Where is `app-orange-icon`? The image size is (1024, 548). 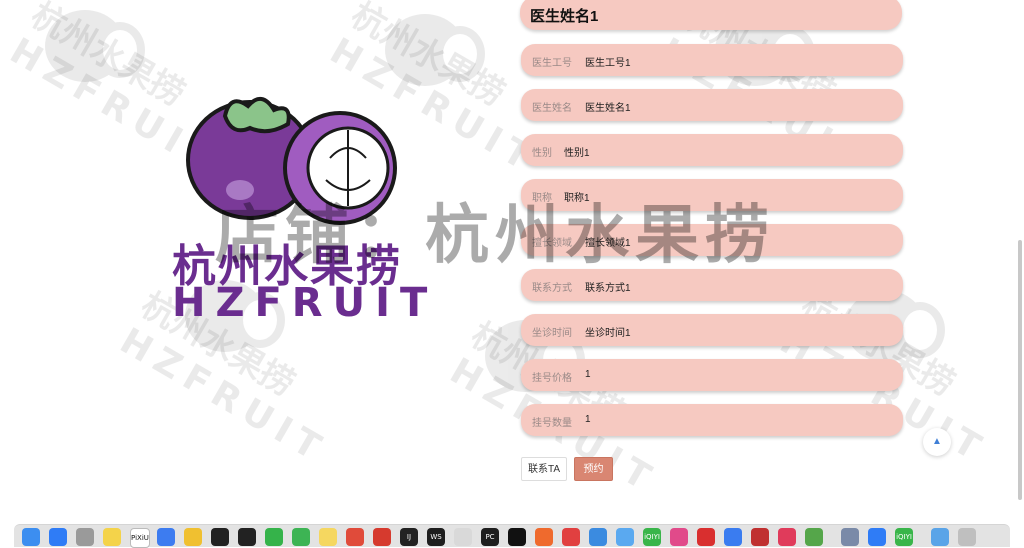 app-orange-icon is located at coordinates (544, 537).